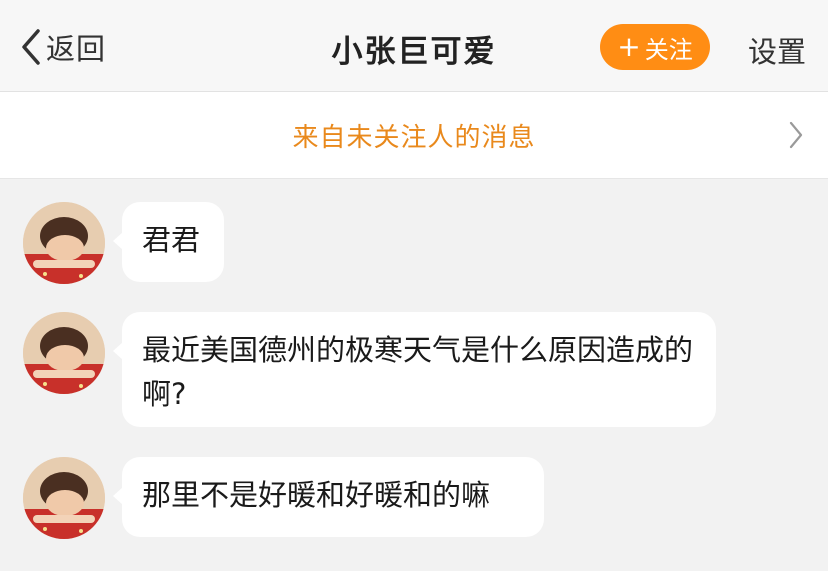 The height and width of the screenshot is (571, 828). I want to click on notice-text: 来自未关注人的消息, so click(414, 138).